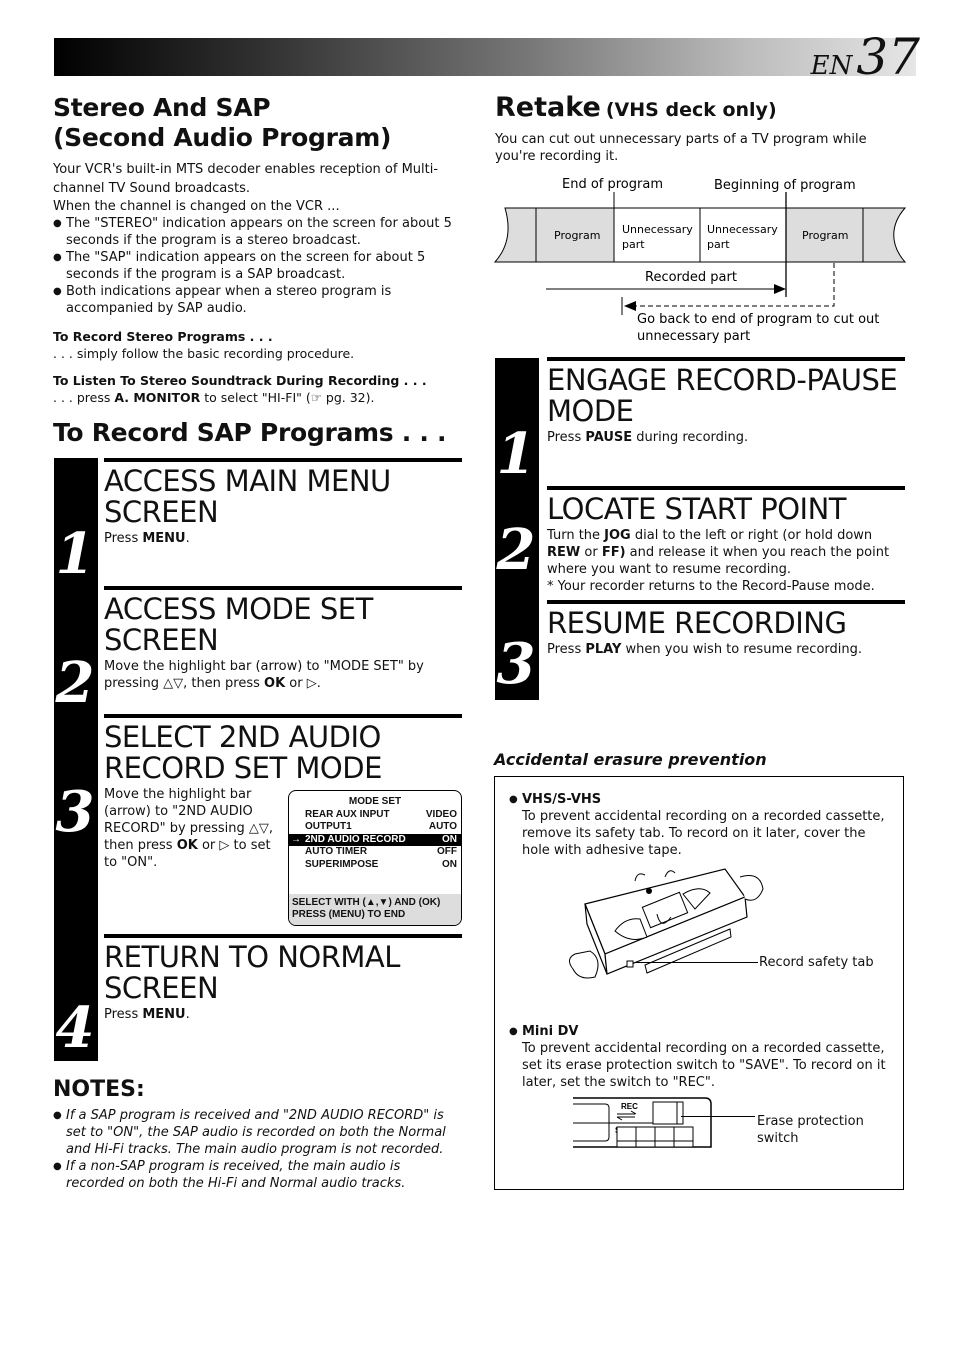 The height and width of the screenshot is (1349, 954). I want to click on menu-row-label: AUTO TIMER, so click(336, 851).